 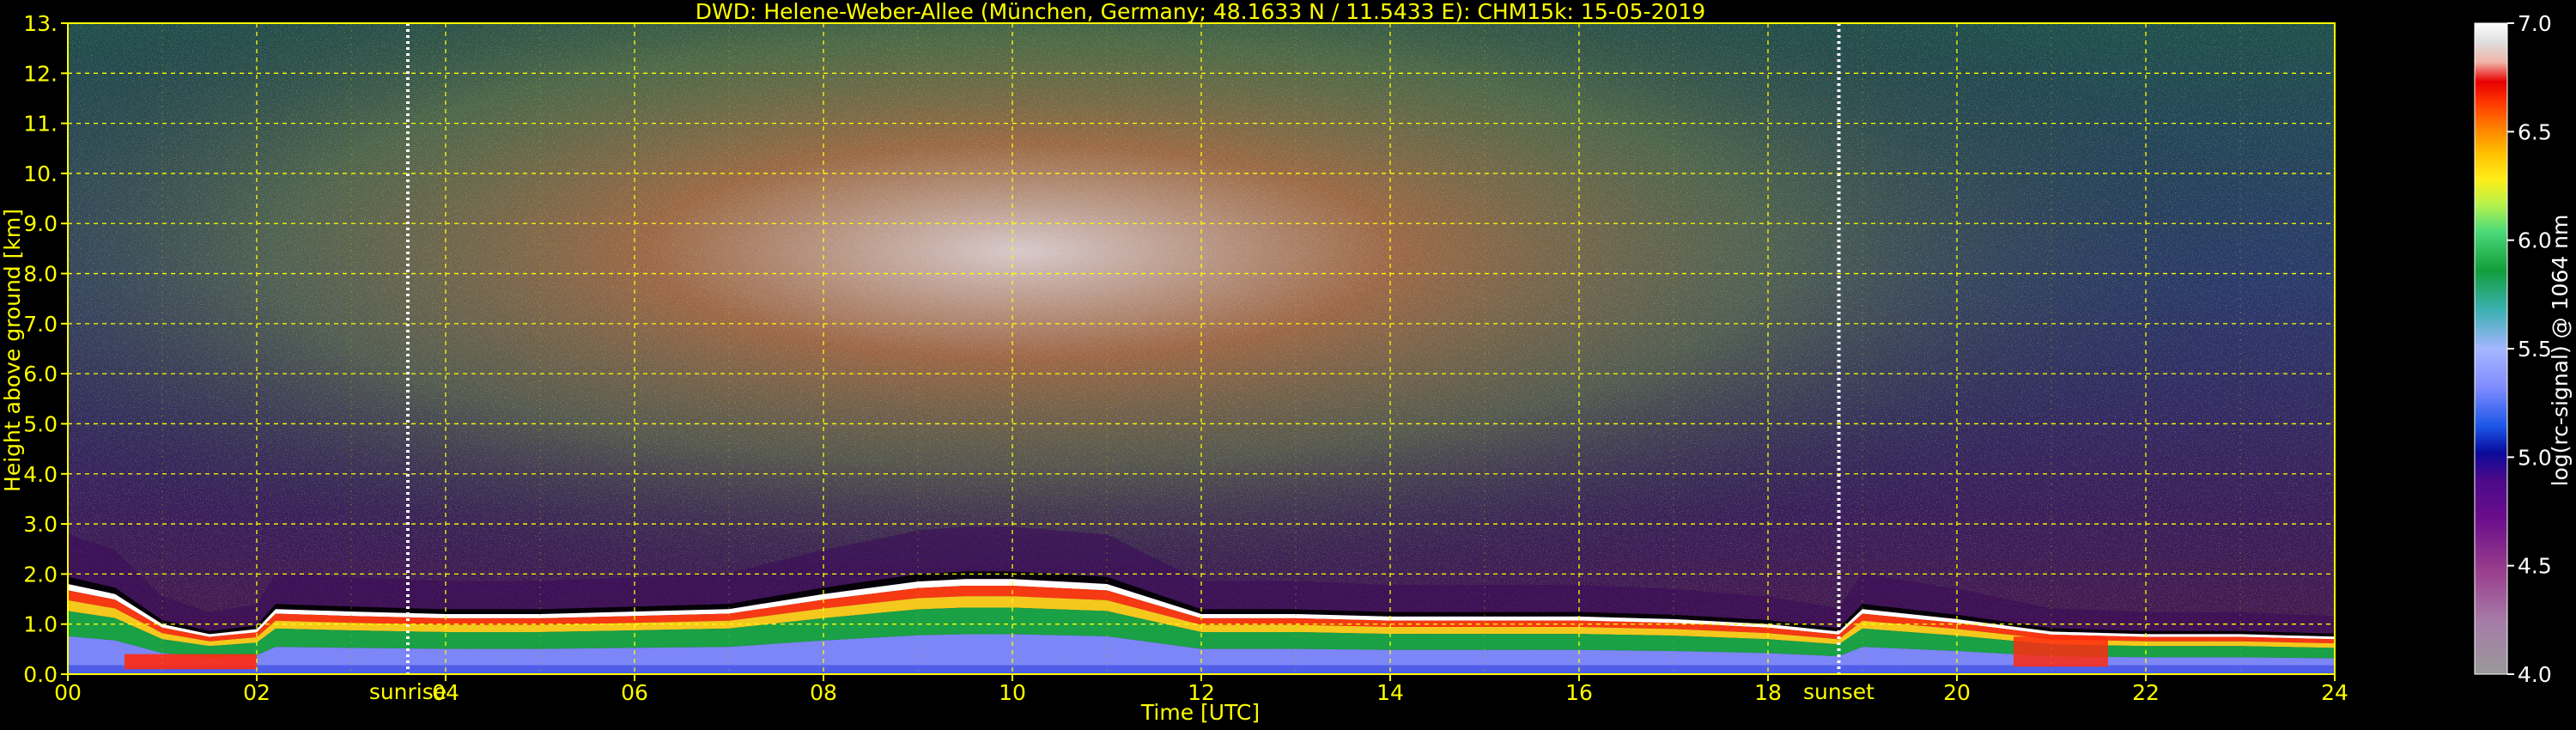 What do you see at coordinates (40, 23) in the screenshot?
I see `y-tick-label: 13.` at bounding box center [40, 23].